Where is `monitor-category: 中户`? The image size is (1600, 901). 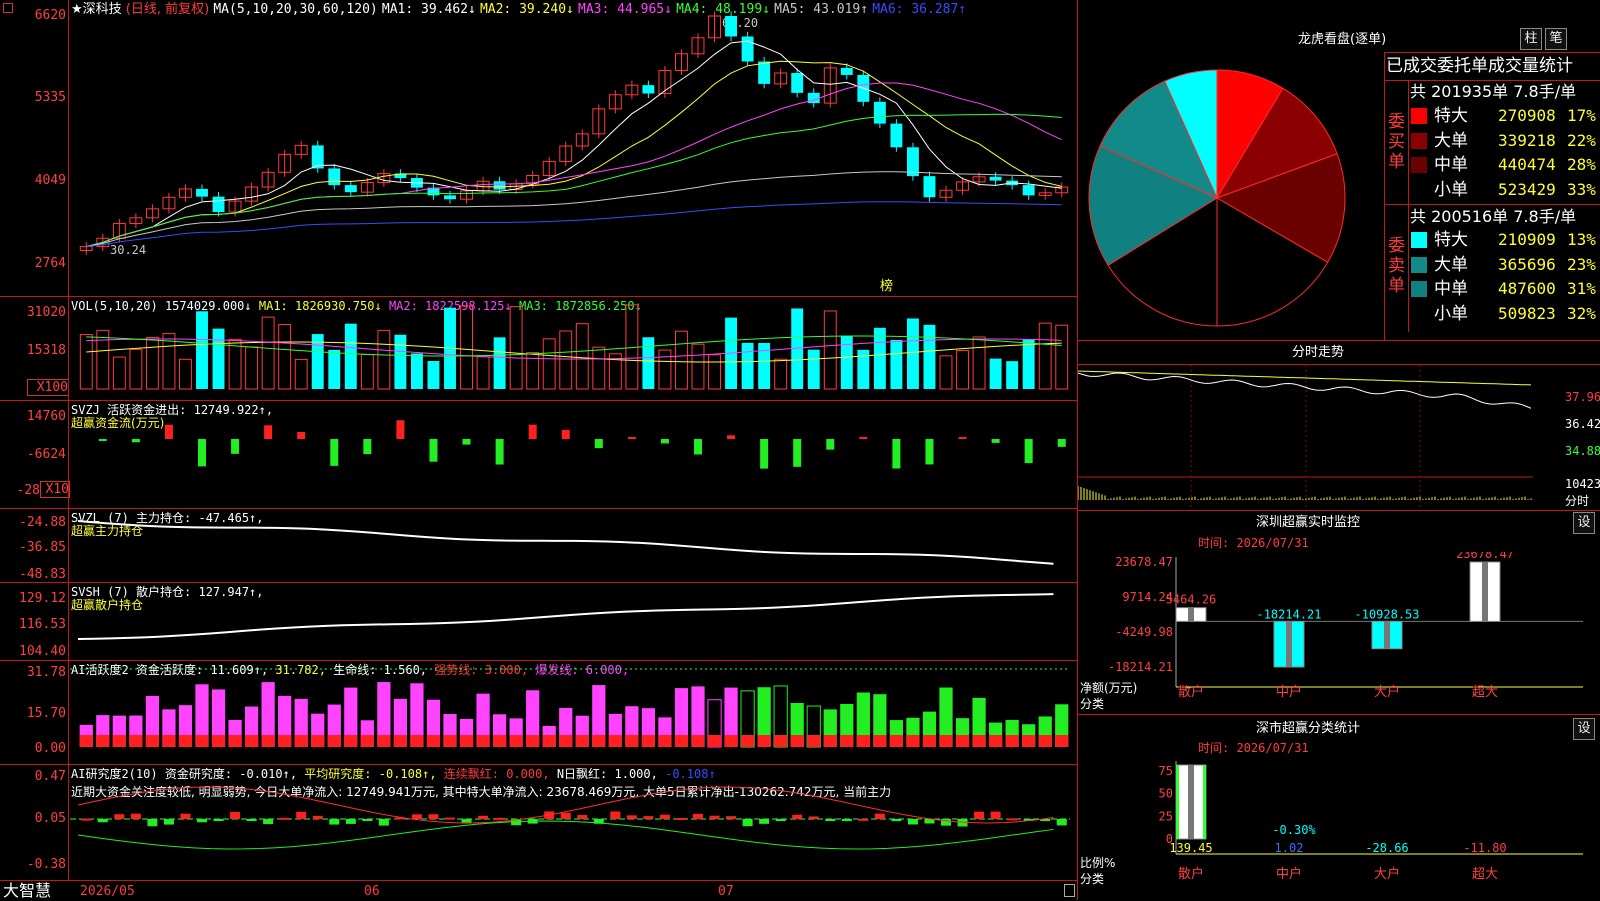 monitor-category: 中户 is located at coordinates (1289, 692).